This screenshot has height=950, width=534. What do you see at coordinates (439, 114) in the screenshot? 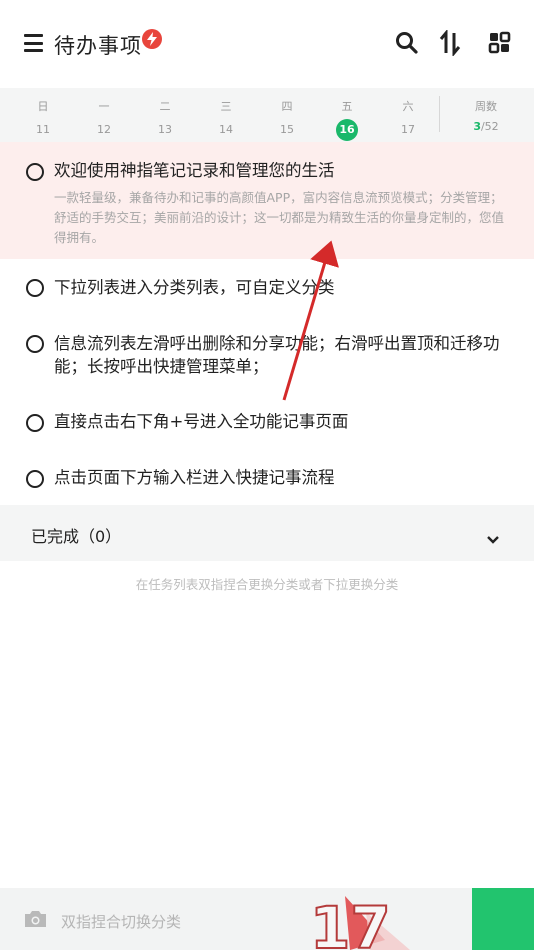
I see `divider` at bounding box center [439, 114].